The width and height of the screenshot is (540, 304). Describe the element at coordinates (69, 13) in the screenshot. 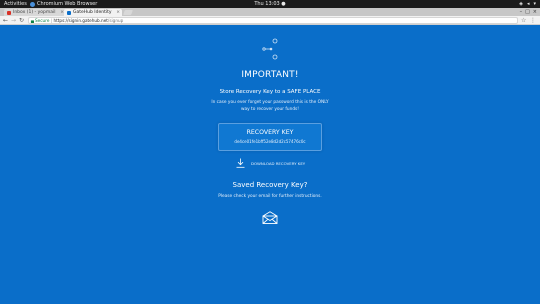

I see `gatehub-favicon-icon` at that location.